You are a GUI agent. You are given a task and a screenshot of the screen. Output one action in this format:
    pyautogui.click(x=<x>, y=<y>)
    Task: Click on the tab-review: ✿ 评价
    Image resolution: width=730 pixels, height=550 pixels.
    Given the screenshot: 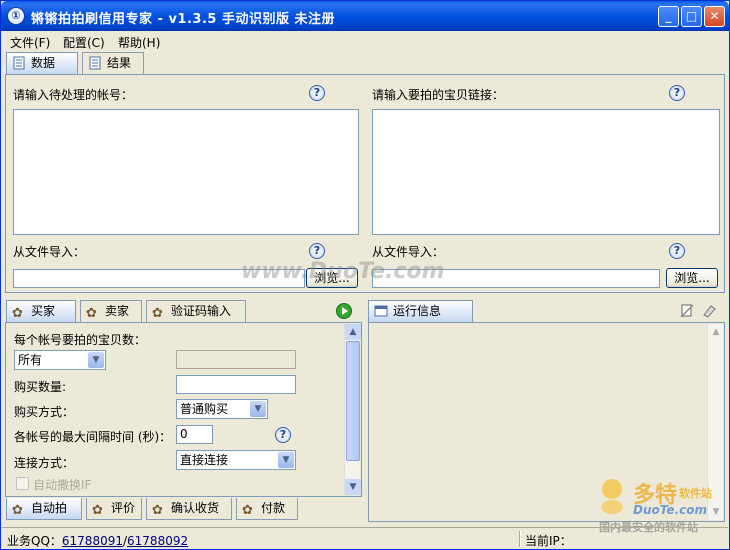 What is the action you would take?
    pyautogui.click(x=114, y=509)
    